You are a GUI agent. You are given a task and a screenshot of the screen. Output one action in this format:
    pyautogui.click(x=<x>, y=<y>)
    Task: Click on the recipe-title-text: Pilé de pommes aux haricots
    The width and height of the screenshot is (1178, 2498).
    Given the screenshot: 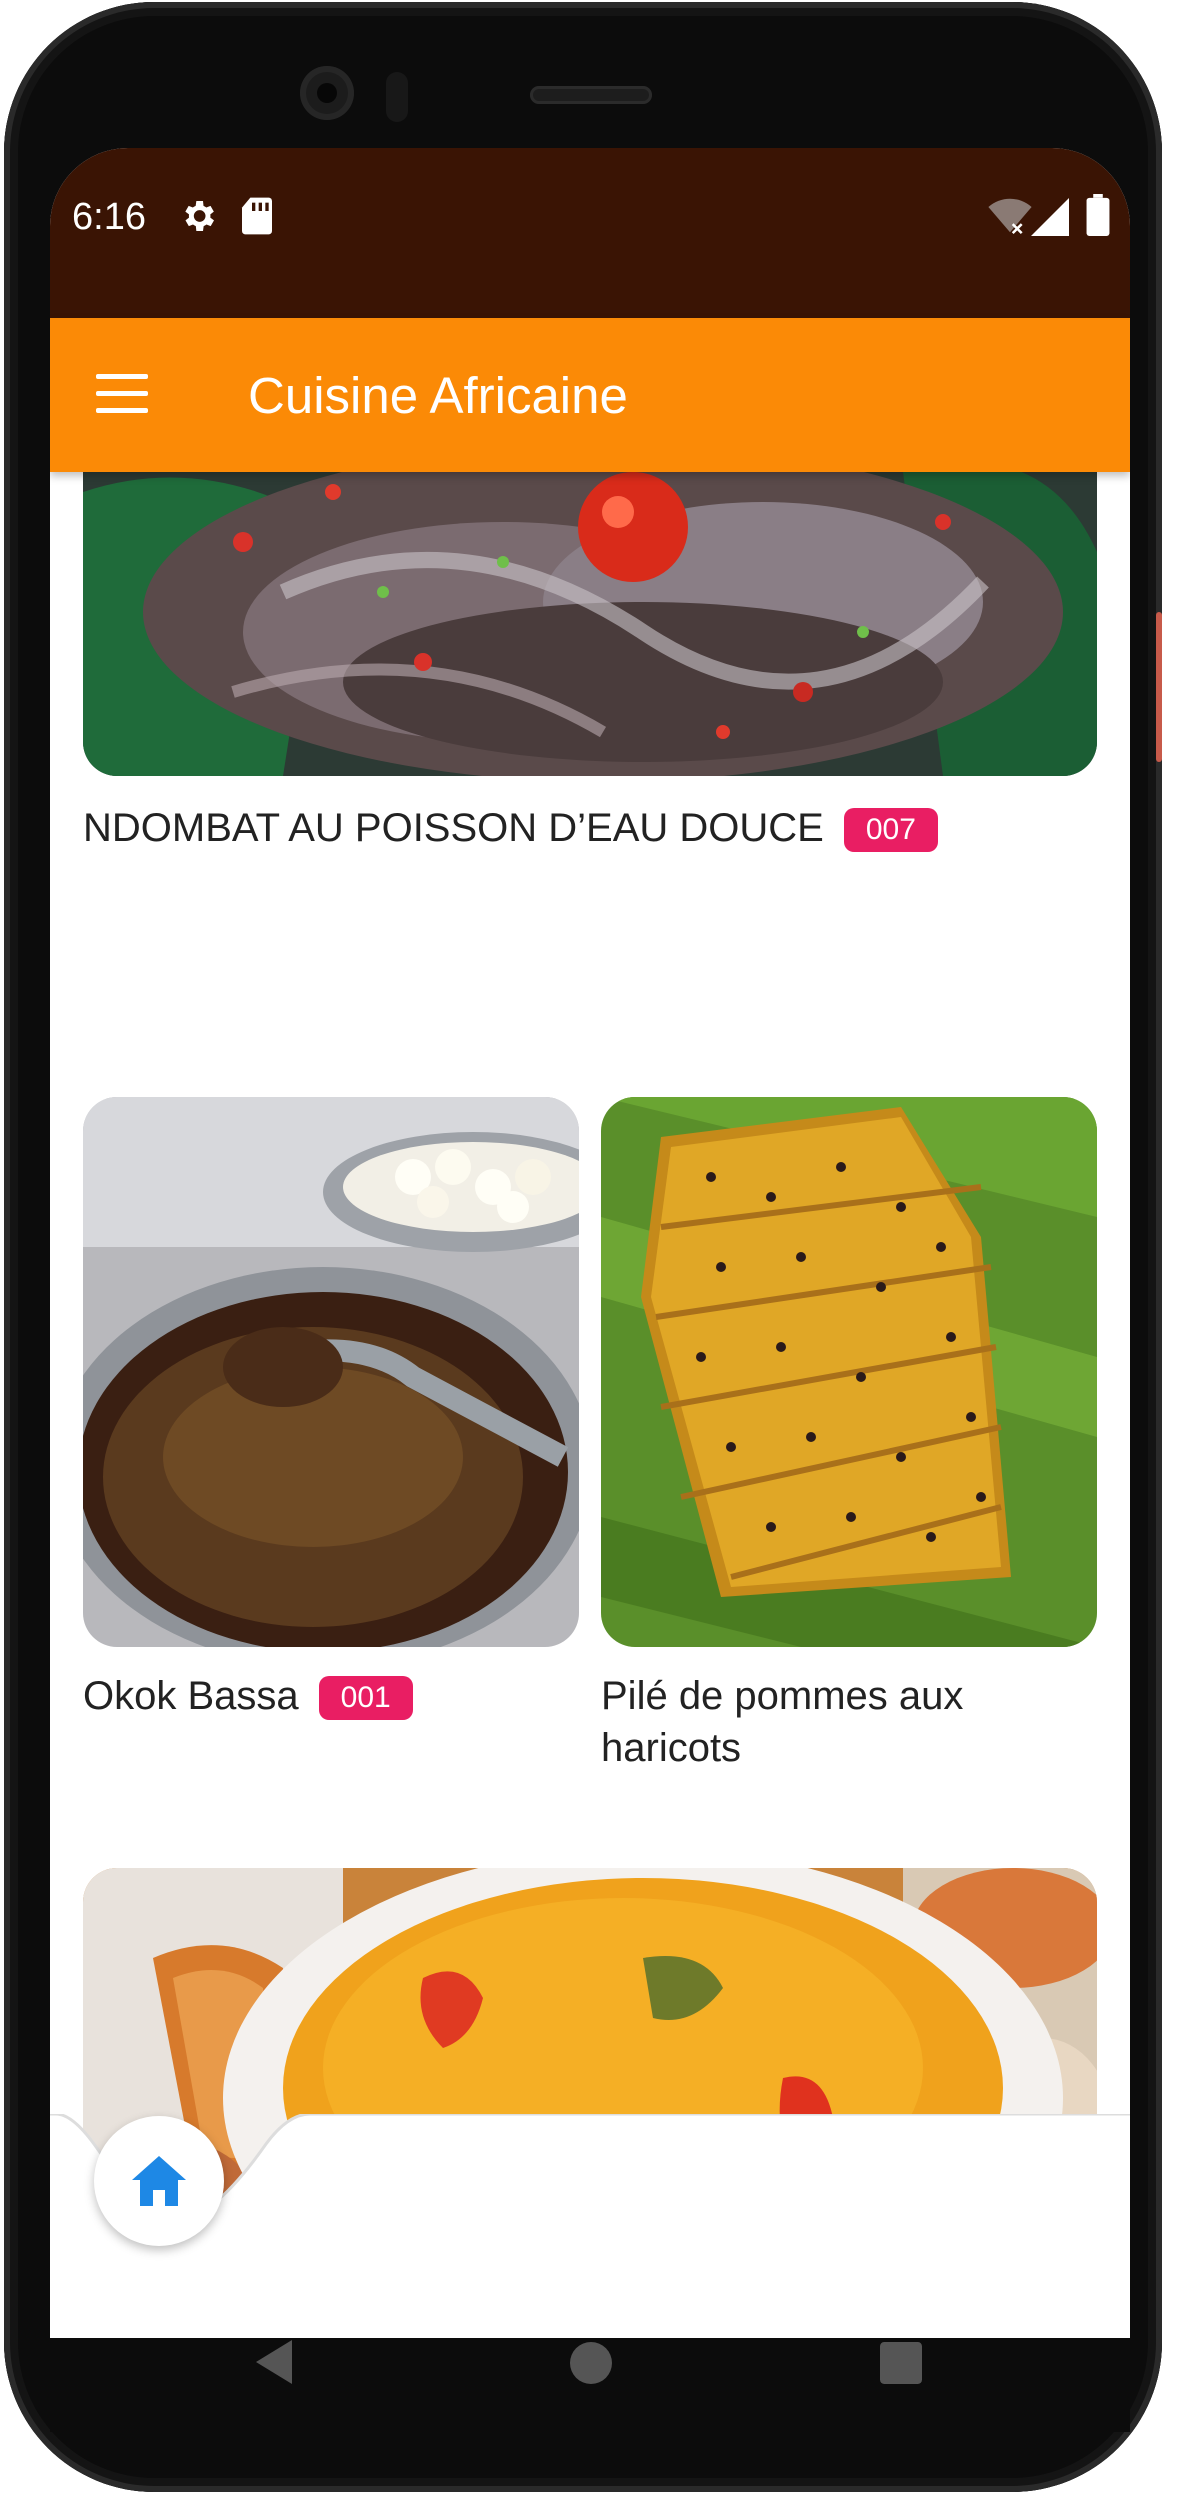 What is the action you would take?
    pyautogui.click(x=782, y=1722)
    